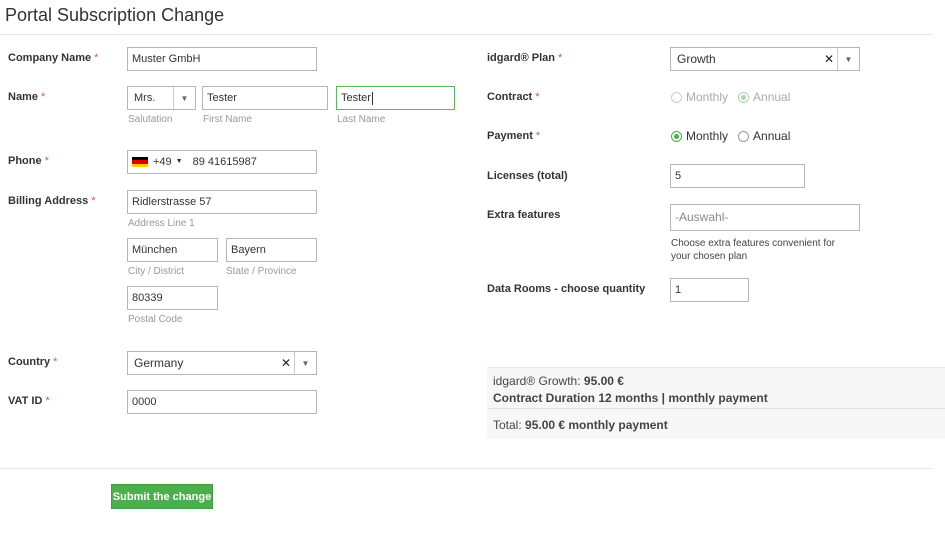 This screenshot has width=945, height=539. Describe the element at coordinates (356, 98) in the screenshot. I see `last-name-value: Tester` at that location.